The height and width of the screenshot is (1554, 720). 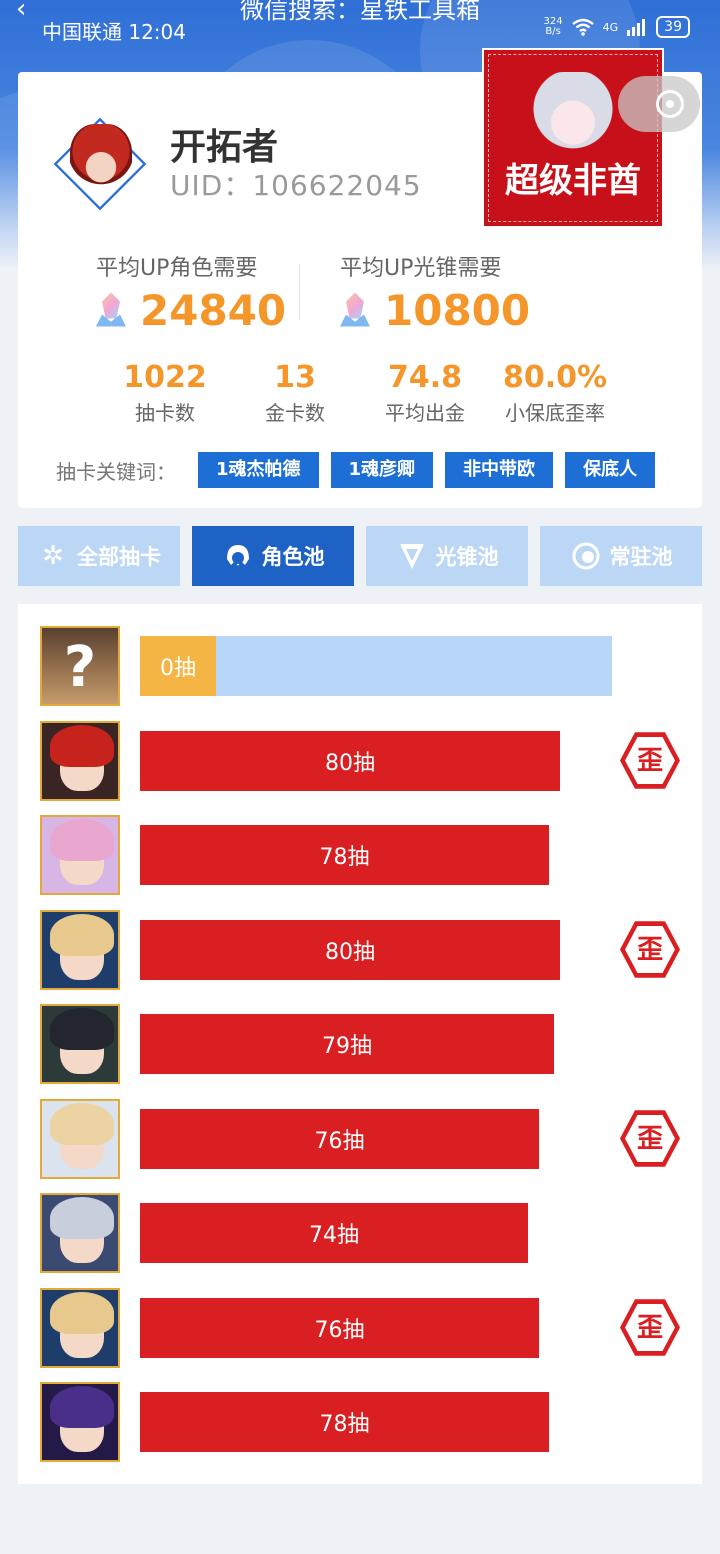 I want to click on pull-row: 74抽, so click(x=360, y=1233).